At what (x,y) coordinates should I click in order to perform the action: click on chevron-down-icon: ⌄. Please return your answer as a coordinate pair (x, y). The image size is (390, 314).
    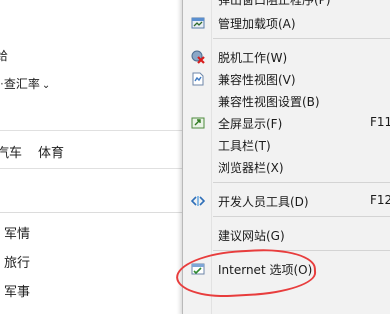
    Looking at the image, I should click on (46, 85).